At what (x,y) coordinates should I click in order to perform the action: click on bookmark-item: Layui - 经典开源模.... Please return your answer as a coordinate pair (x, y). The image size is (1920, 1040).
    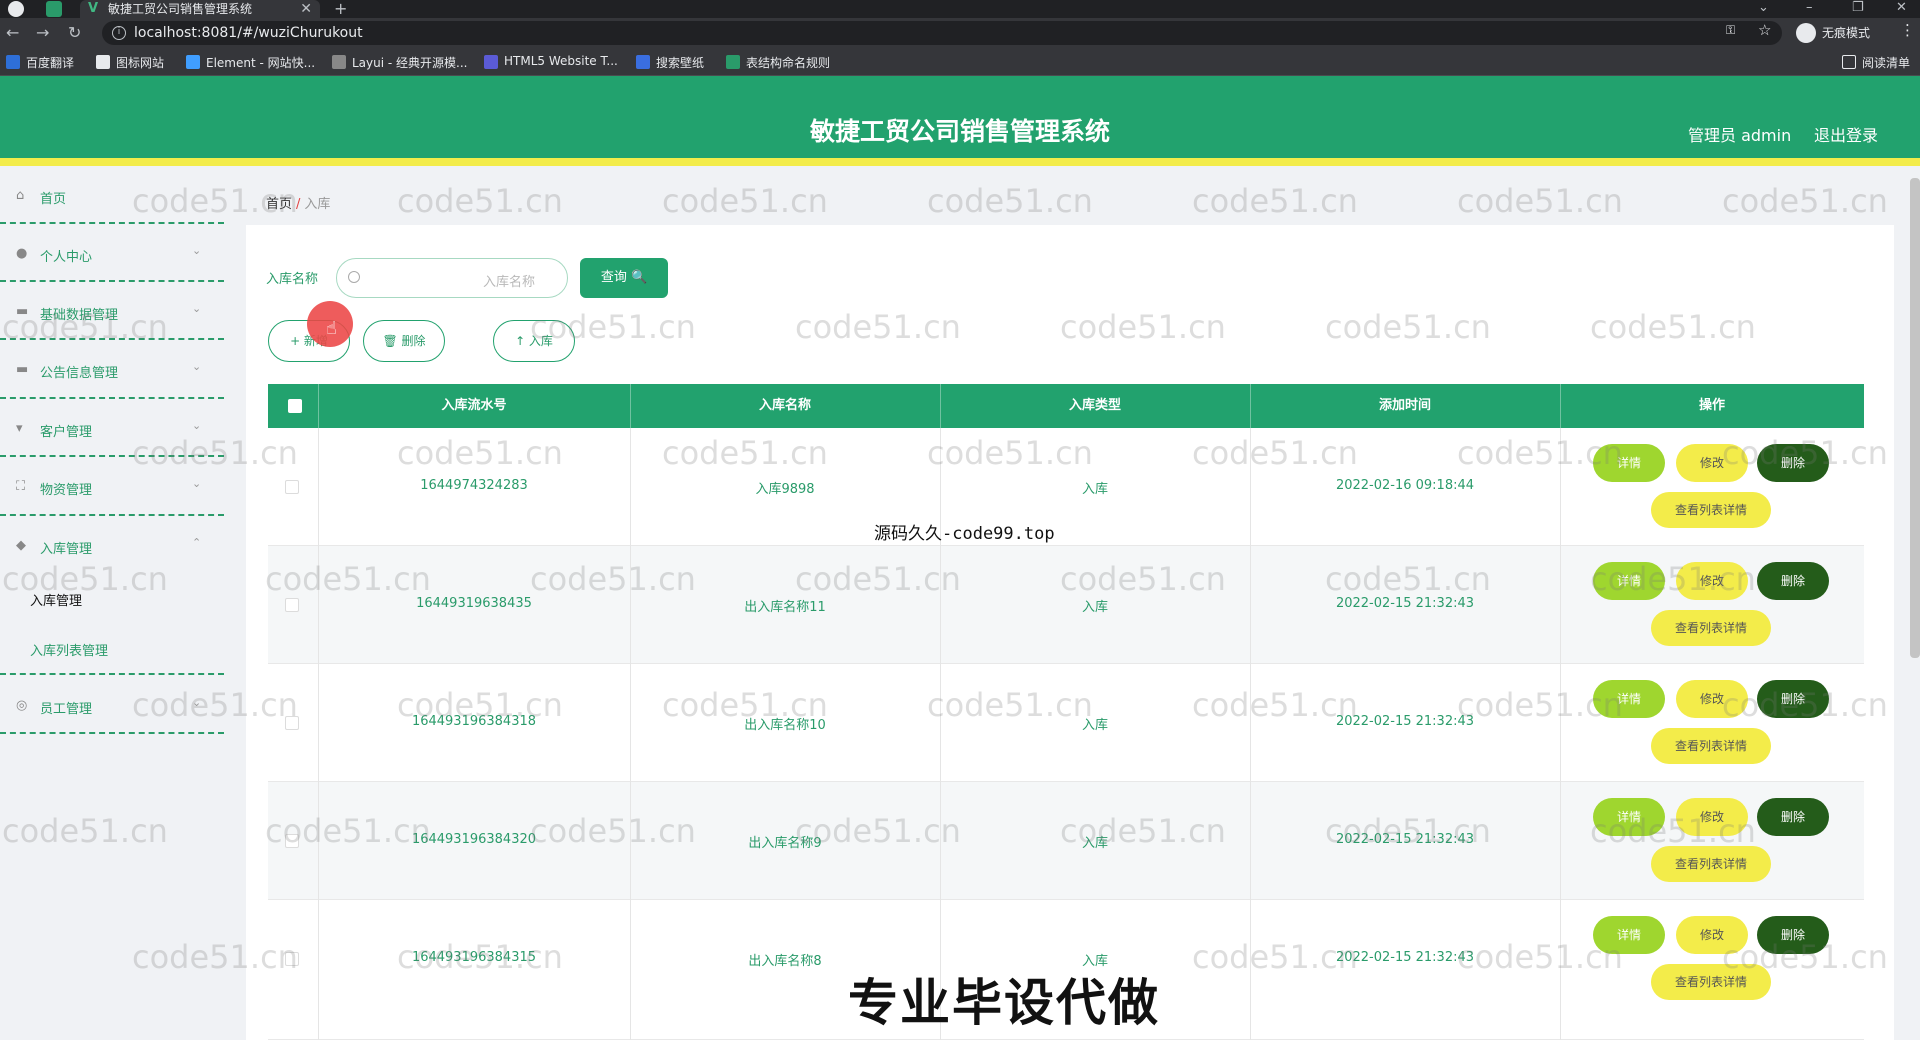
    Looking at the image, I should click on (399, 62).